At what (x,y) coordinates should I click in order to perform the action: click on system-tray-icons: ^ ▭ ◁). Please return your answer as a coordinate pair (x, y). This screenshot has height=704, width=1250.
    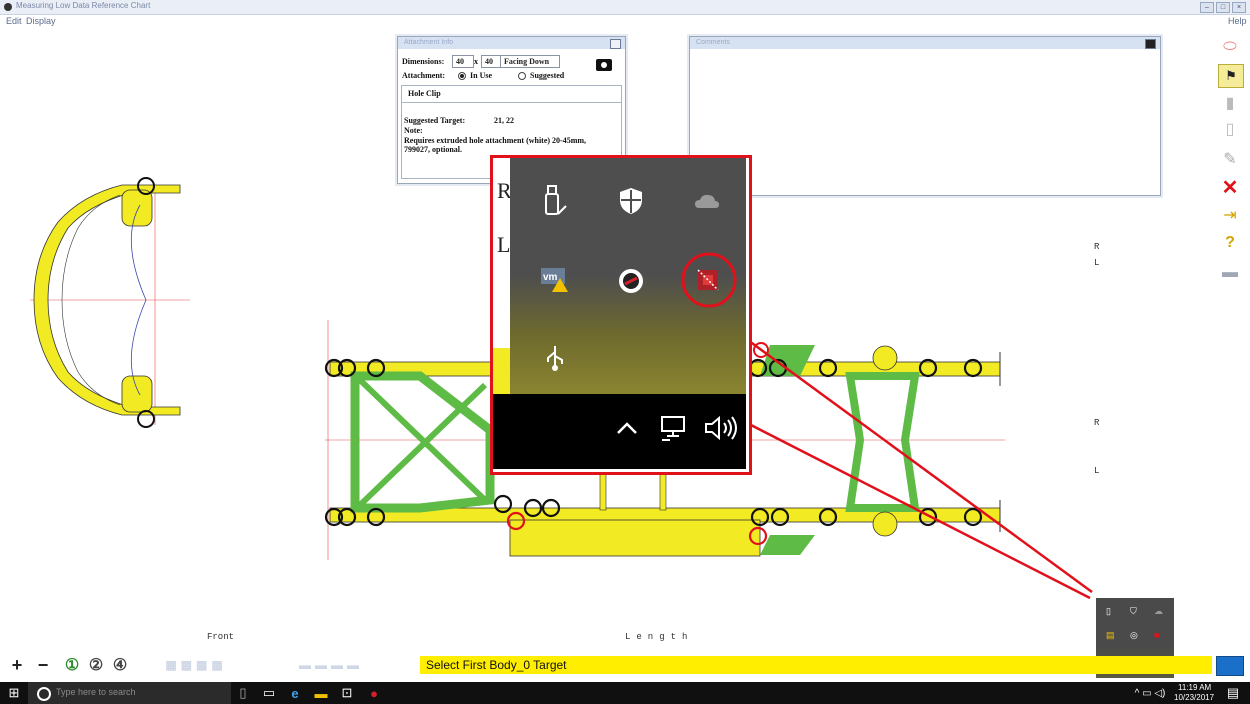
    Looking at the image, I should click on (1150, 693).